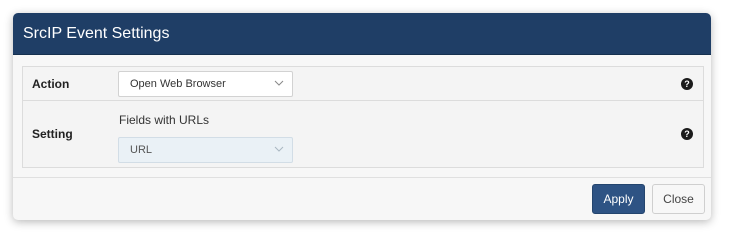 This screenshot has width=732, height=242. I want to click on action-select: Open Web Browser, so click(205, 84).